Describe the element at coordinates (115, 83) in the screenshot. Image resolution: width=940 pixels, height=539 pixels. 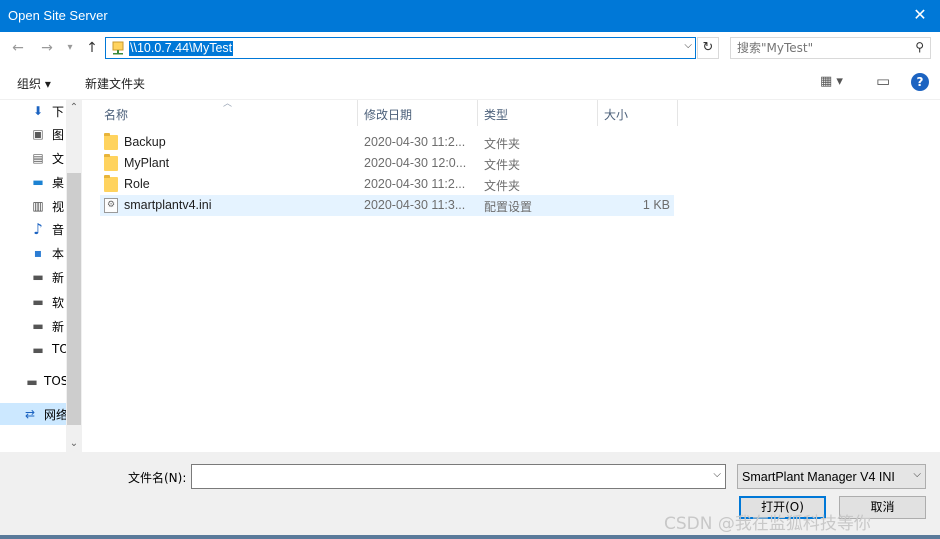
I see `new-folder-button: 新建文件夹` at that location.